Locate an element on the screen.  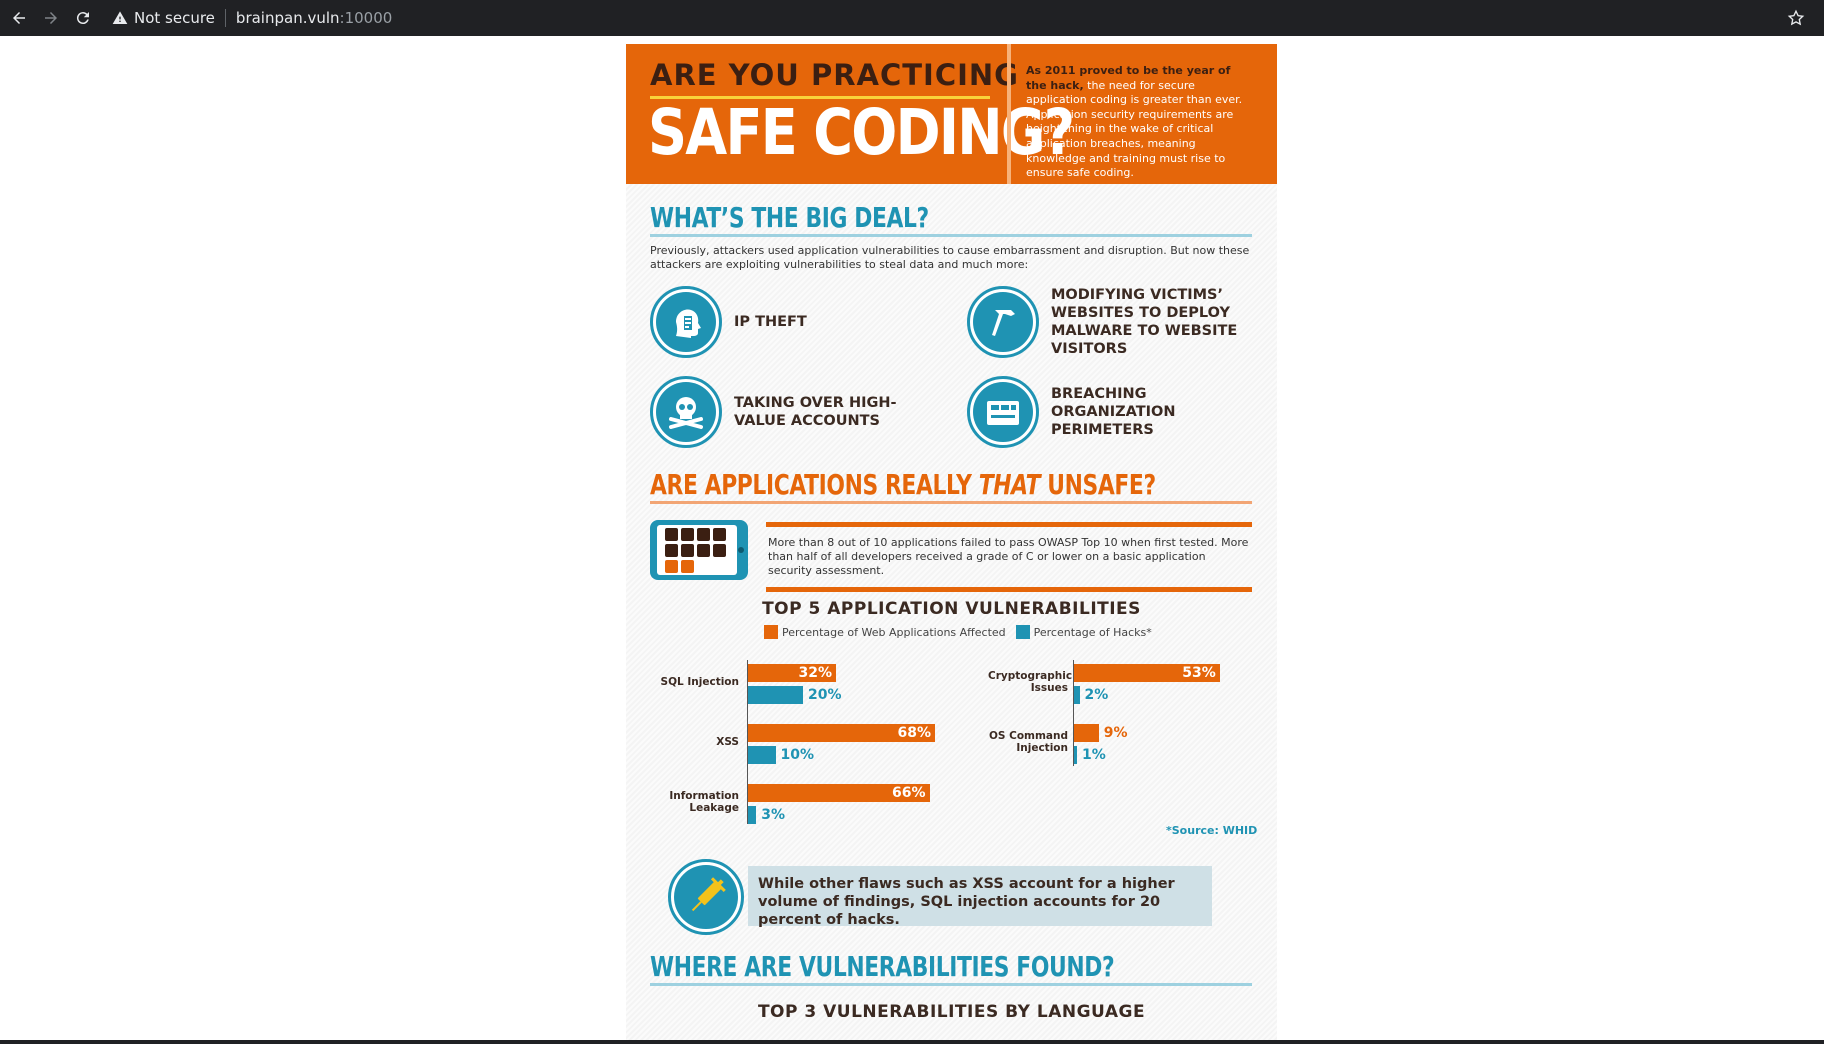
forward-button is located at coordinates (51, 18).